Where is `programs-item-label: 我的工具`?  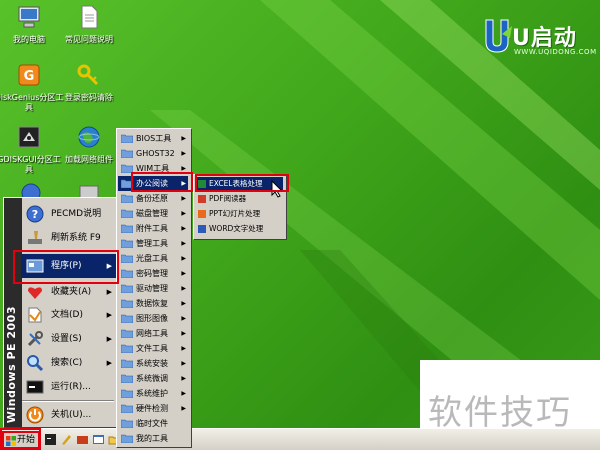
programs-item-label: 我的工具 is located at coordinates (152, 438).